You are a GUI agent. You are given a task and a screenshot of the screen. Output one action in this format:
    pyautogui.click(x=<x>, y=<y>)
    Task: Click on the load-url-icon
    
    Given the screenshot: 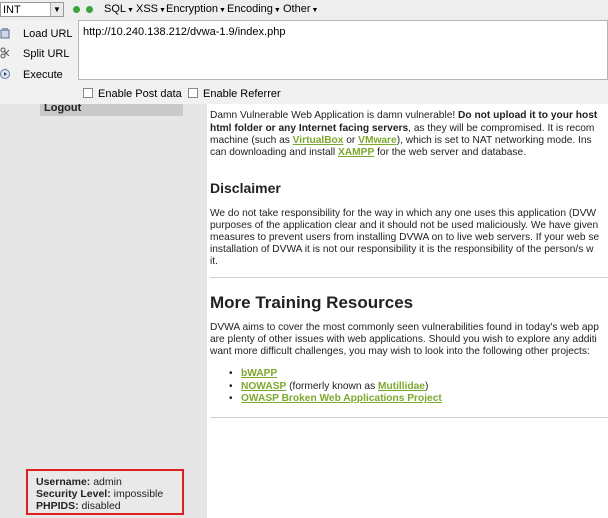 What is the action you would take?
    pyautogui.click(x=5, y=33)
    